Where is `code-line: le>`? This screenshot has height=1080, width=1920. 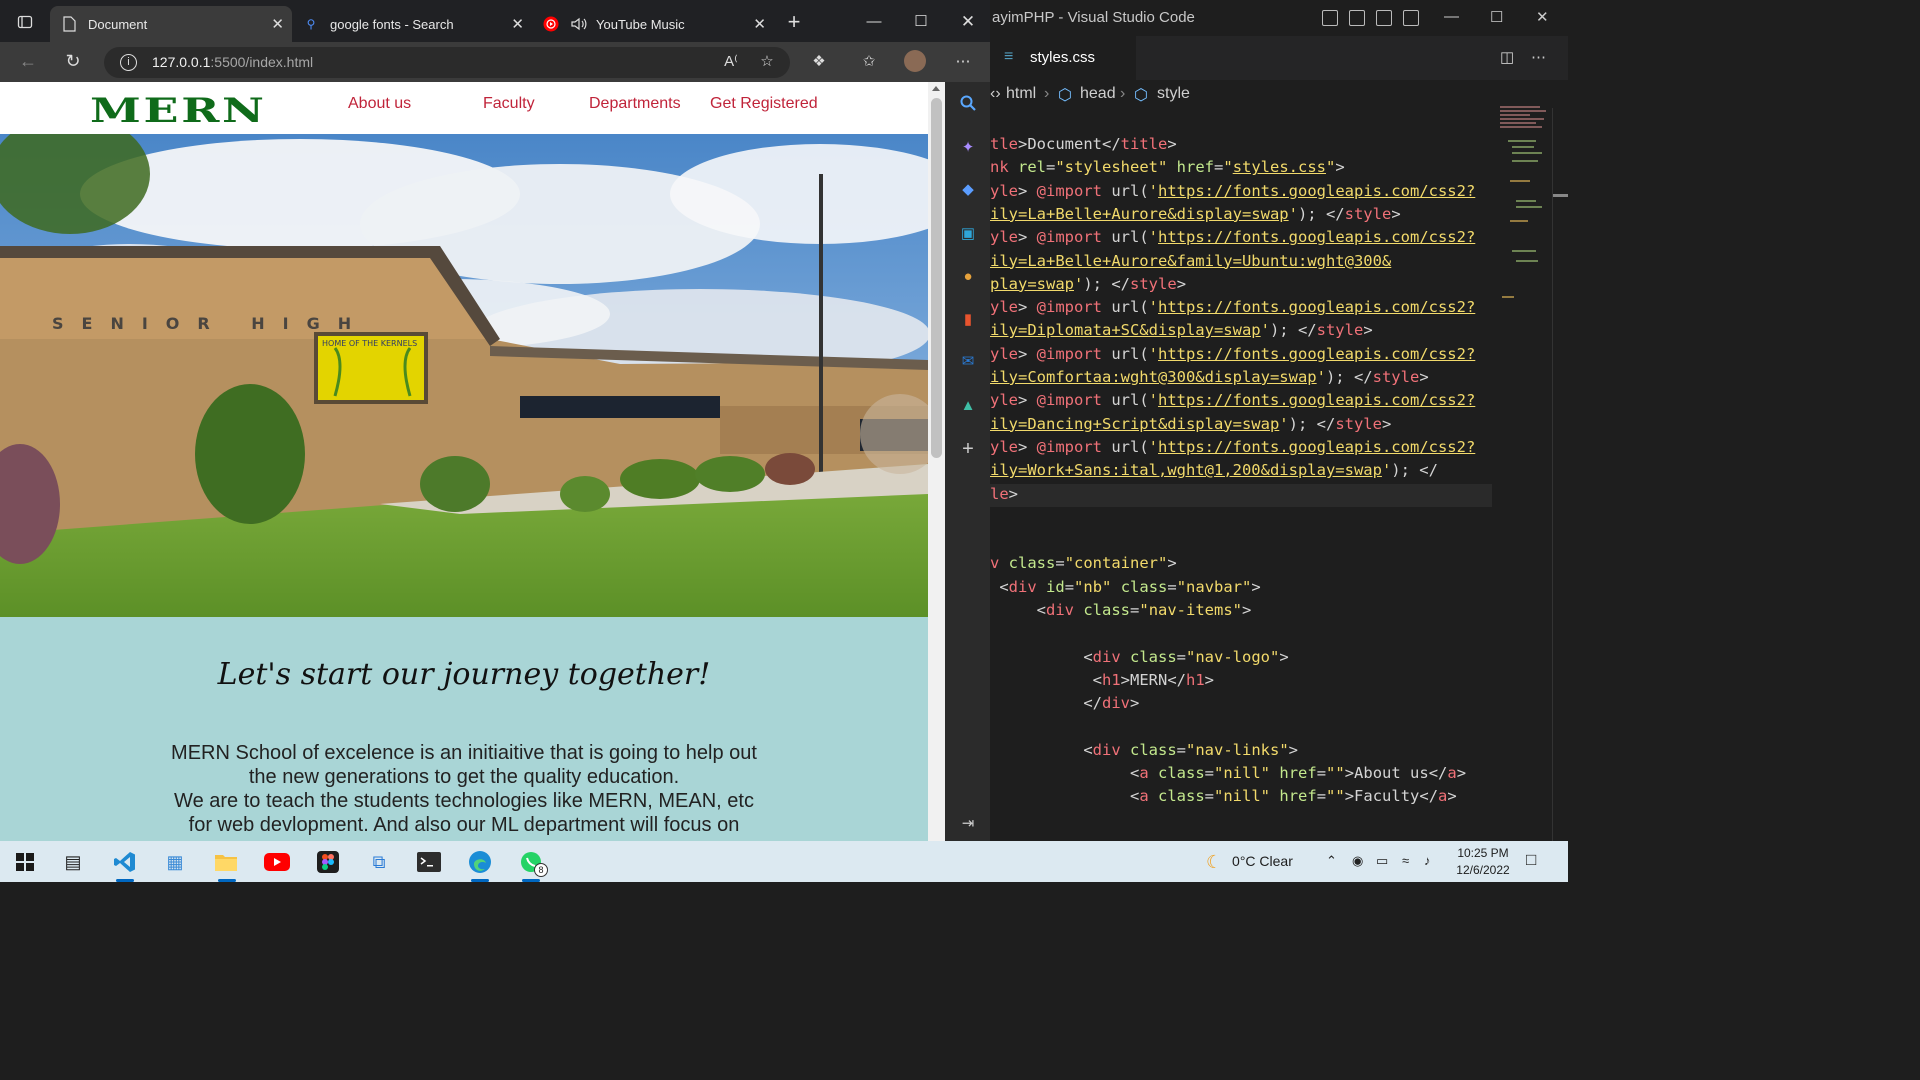
code-line: le> is located at coordinates (1004, 496).